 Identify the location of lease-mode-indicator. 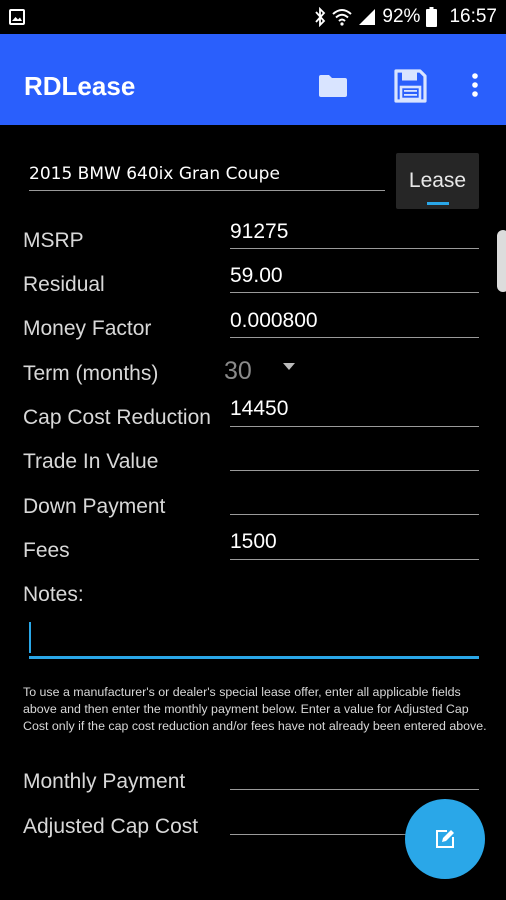
(438, 203).